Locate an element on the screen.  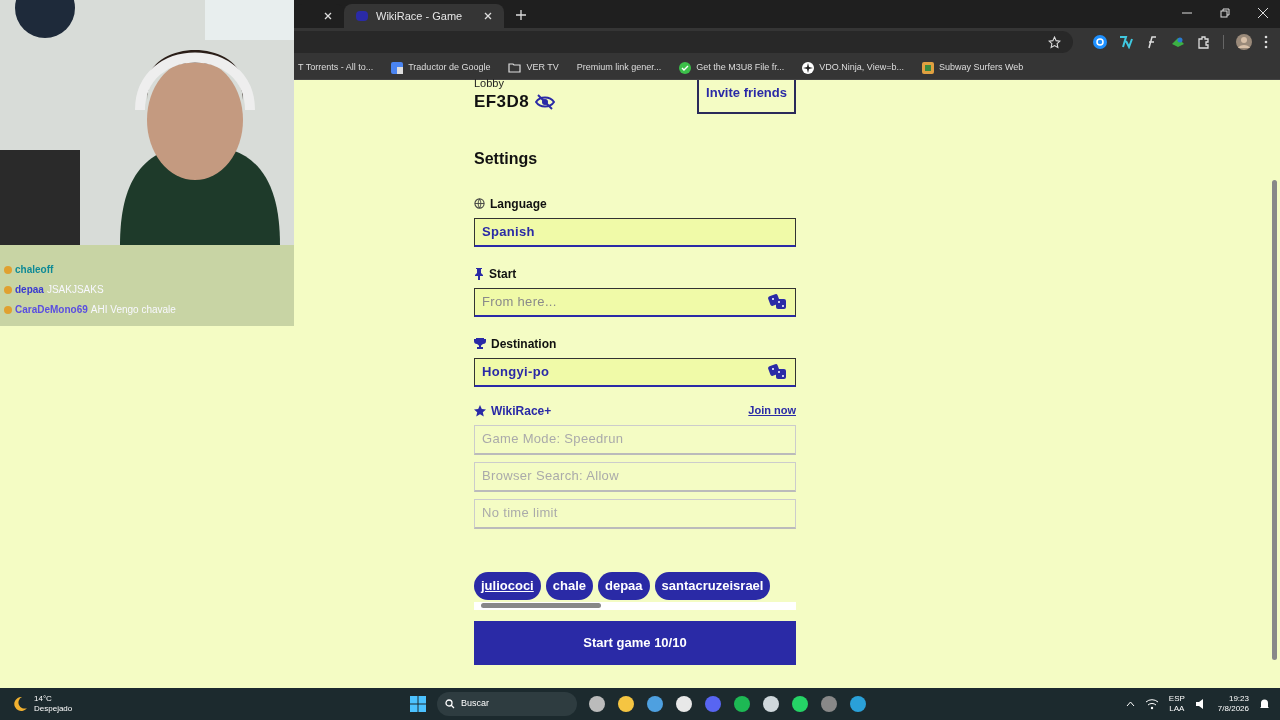
player-chip: juliococi is located at coordinates (507, 585).